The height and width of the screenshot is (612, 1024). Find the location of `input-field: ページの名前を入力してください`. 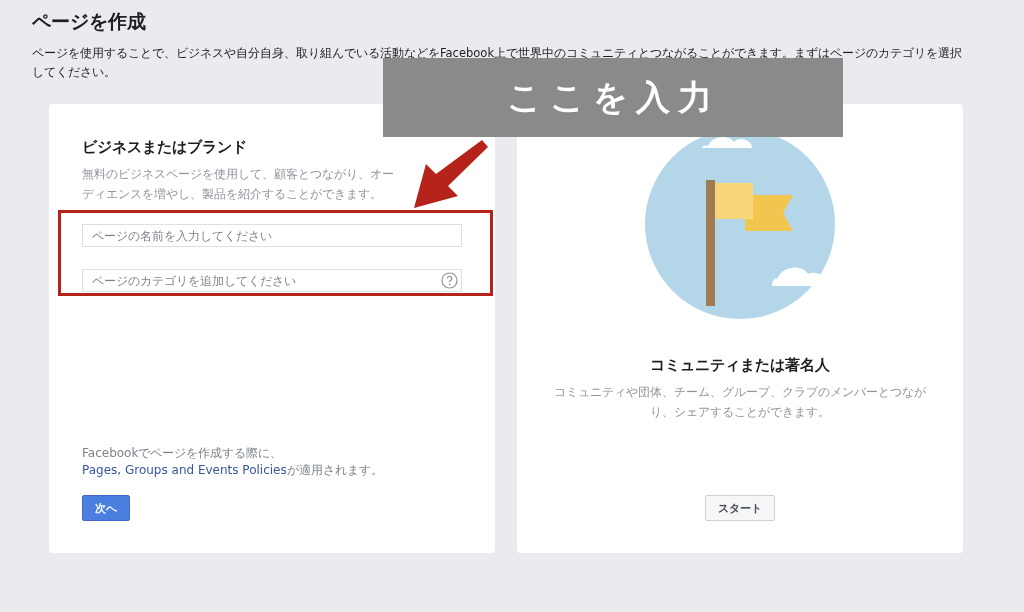

input-field: ページの名前を入力してください is located at coordinates (272, 235).